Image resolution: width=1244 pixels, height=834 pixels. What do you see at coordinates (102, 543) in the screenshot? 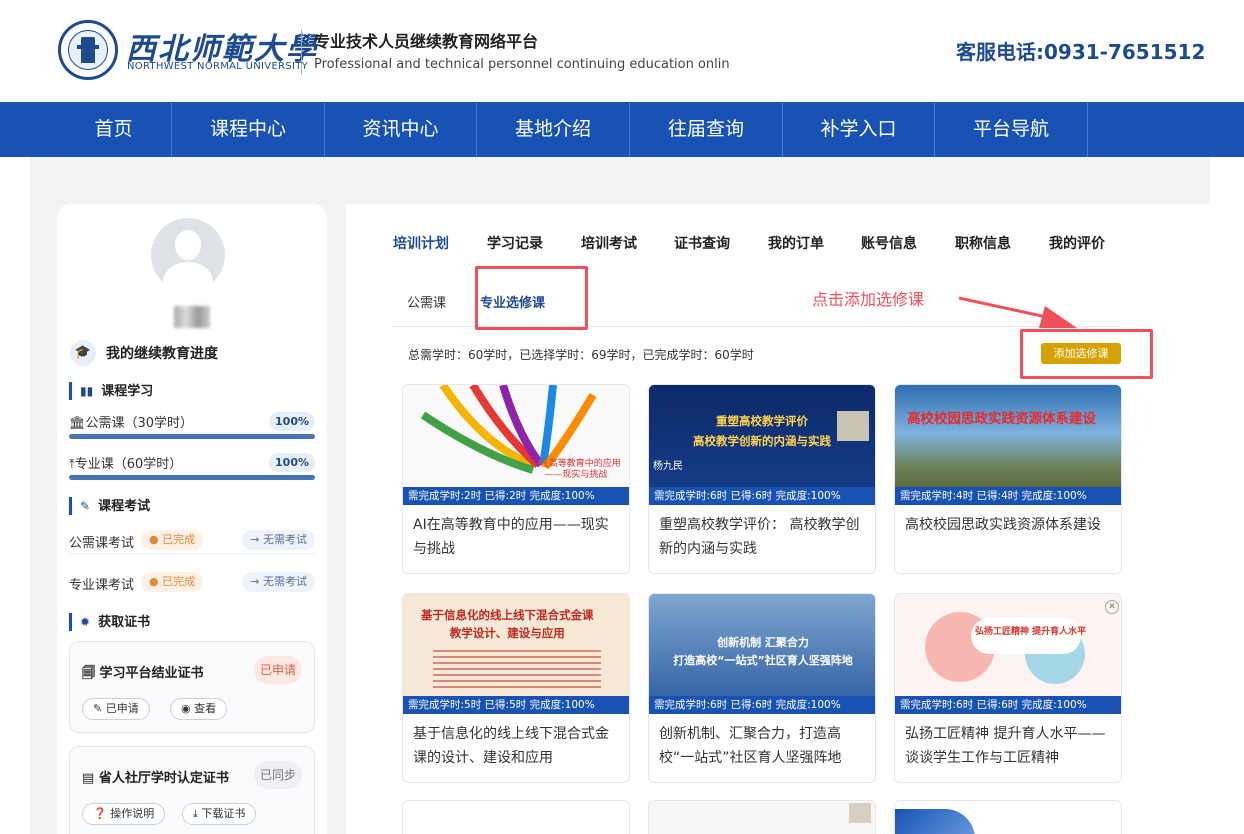
I see `exam-label: 公需课考试` at bounding box center [102, 543].